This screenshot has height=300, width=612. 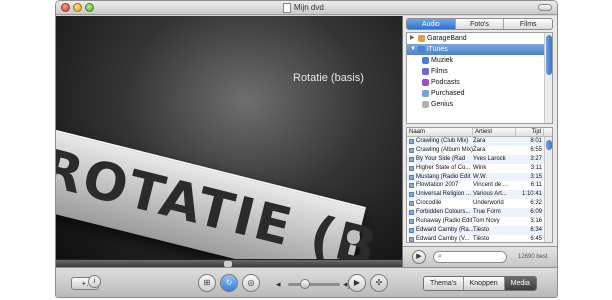 I want to click on table-row: Edward Carnby (Ra... Tiësto 6:34, so click(x=479, y=230).